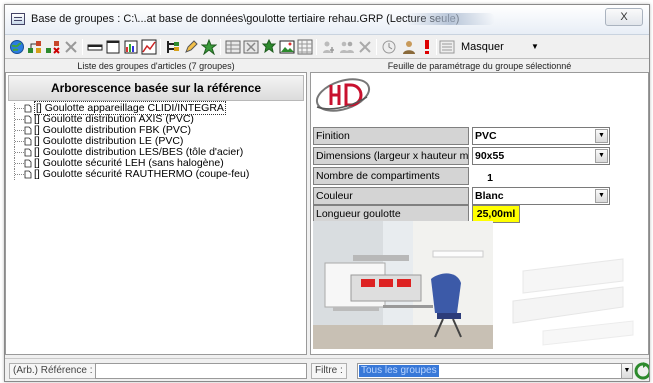 The image size is (653, 383). What do you see at coordinates (450, 19) in the screenshot?
I see `blurred-region` at bounding box center [450, 19].